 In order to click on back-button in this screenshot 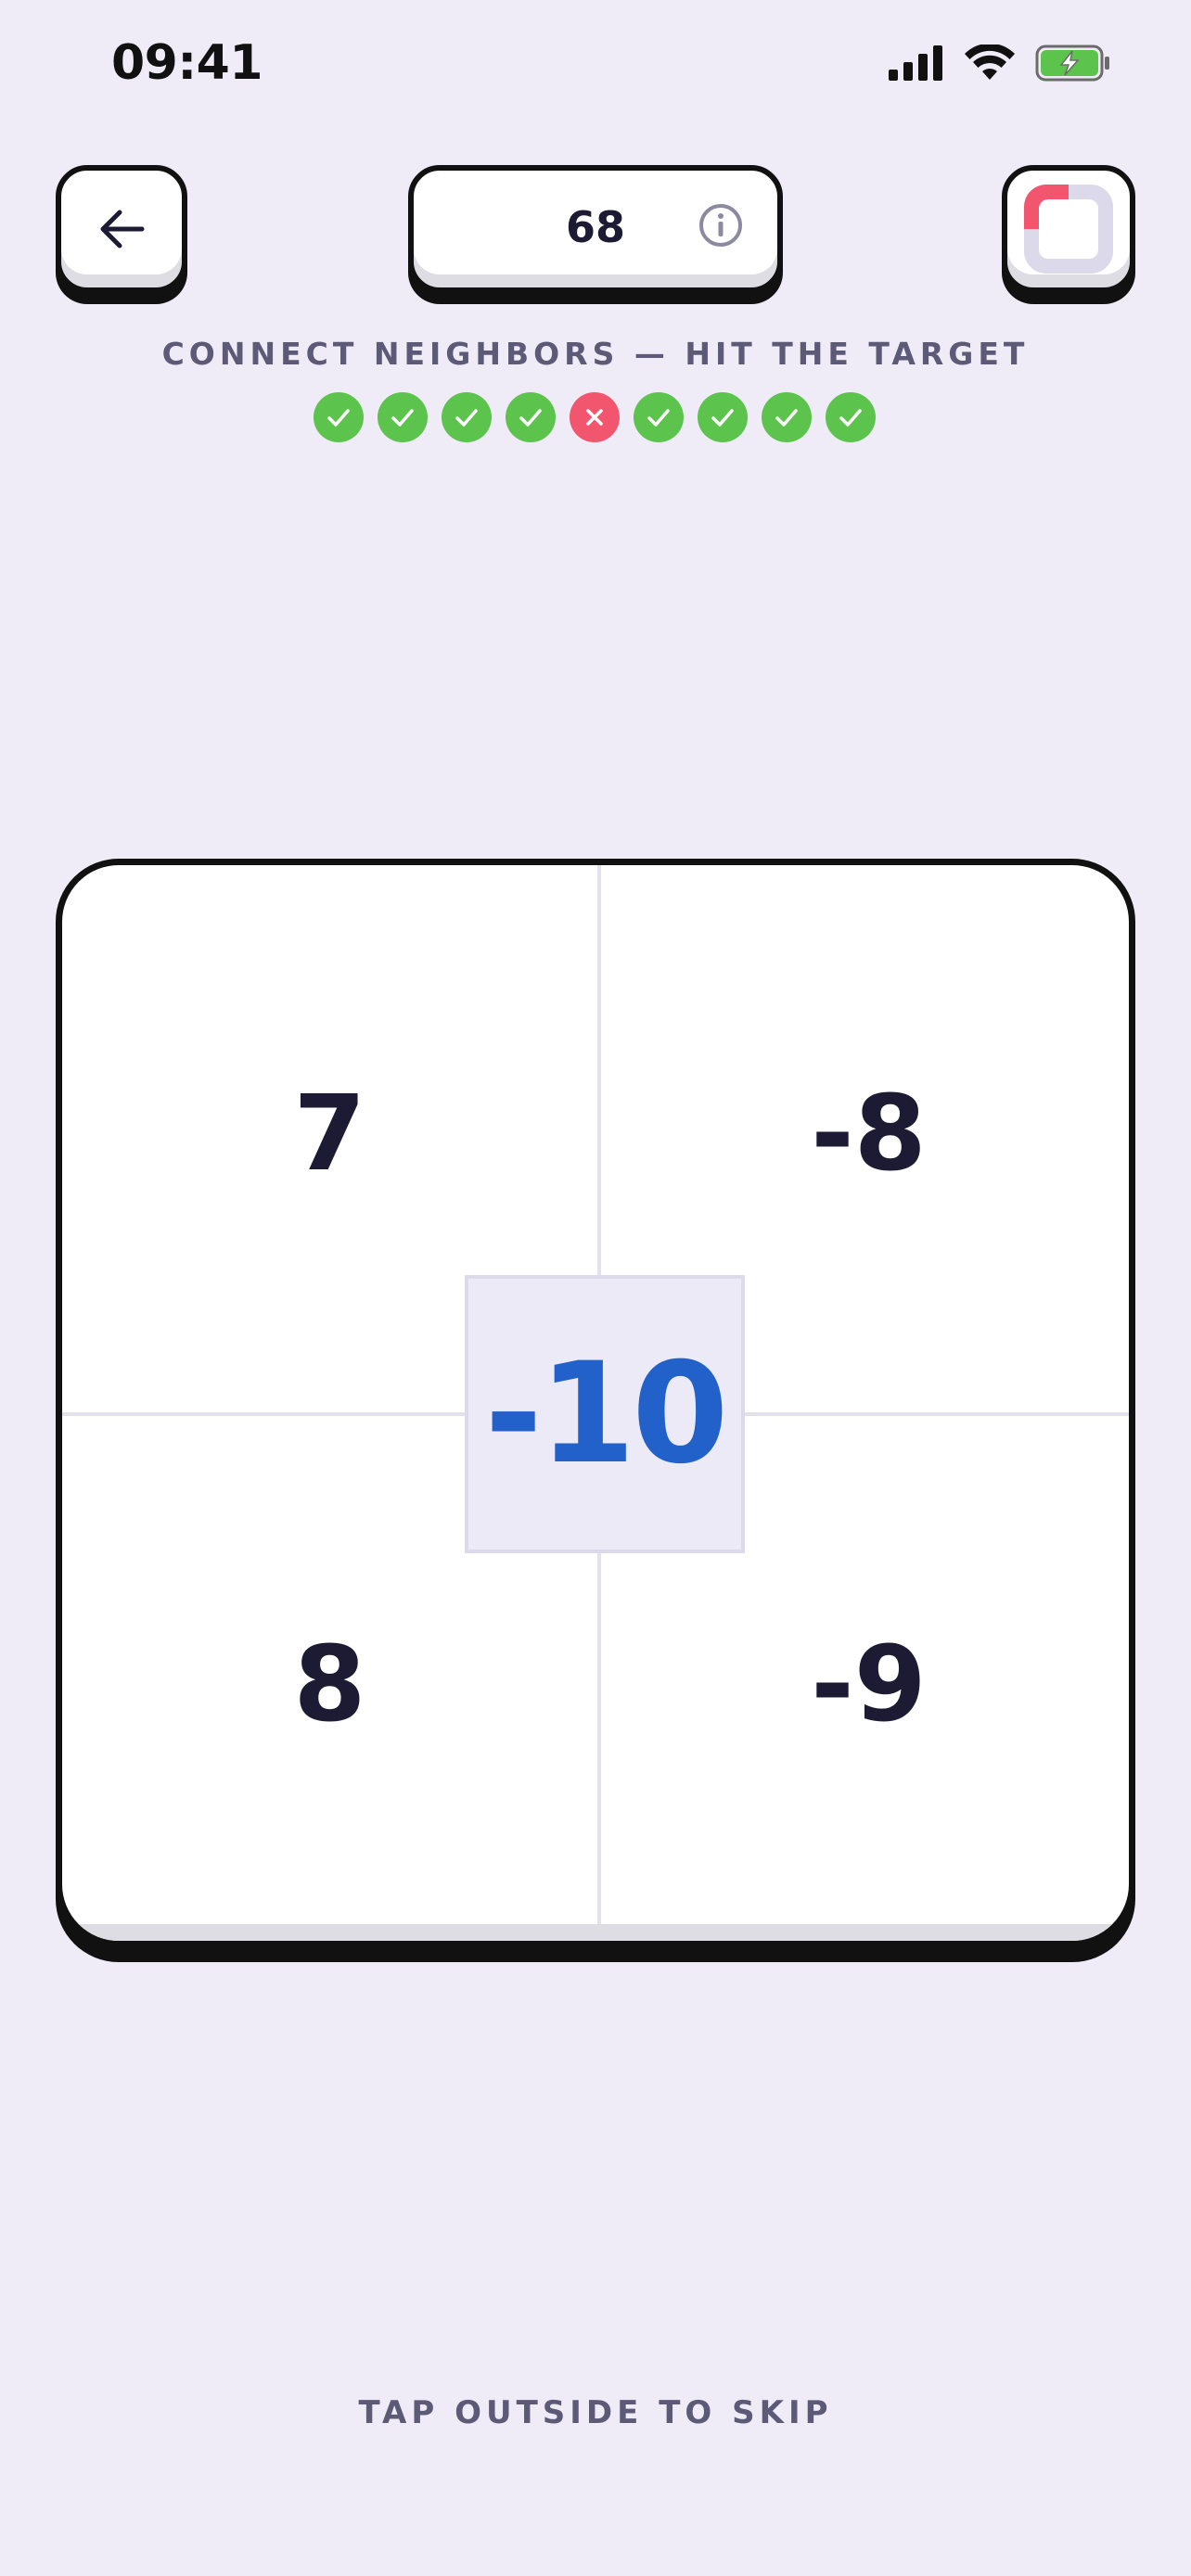, I will do `click(121, 229)`.